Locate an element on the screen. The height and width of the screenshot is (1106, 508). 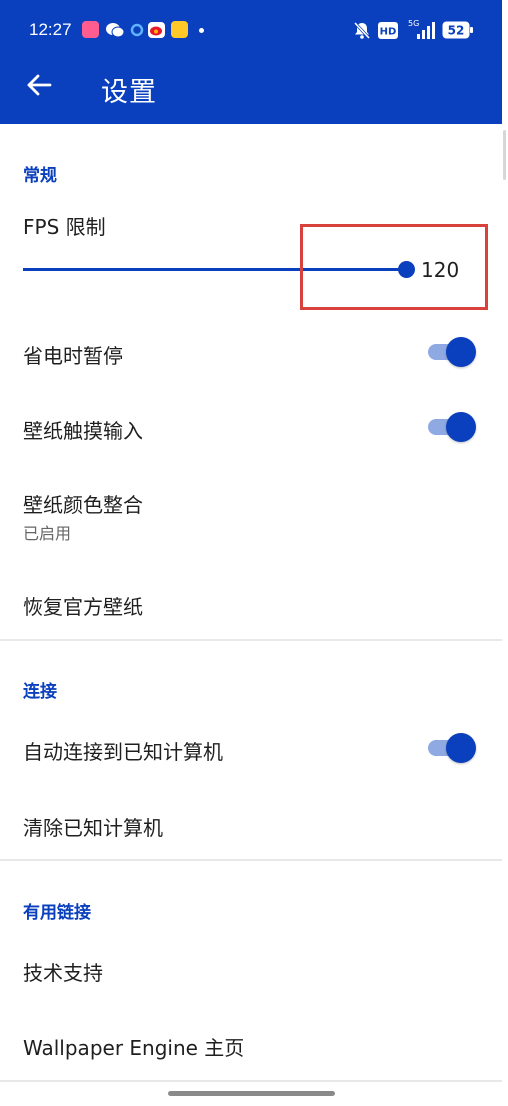
home-indicator is located at coordinates (251, 1093).